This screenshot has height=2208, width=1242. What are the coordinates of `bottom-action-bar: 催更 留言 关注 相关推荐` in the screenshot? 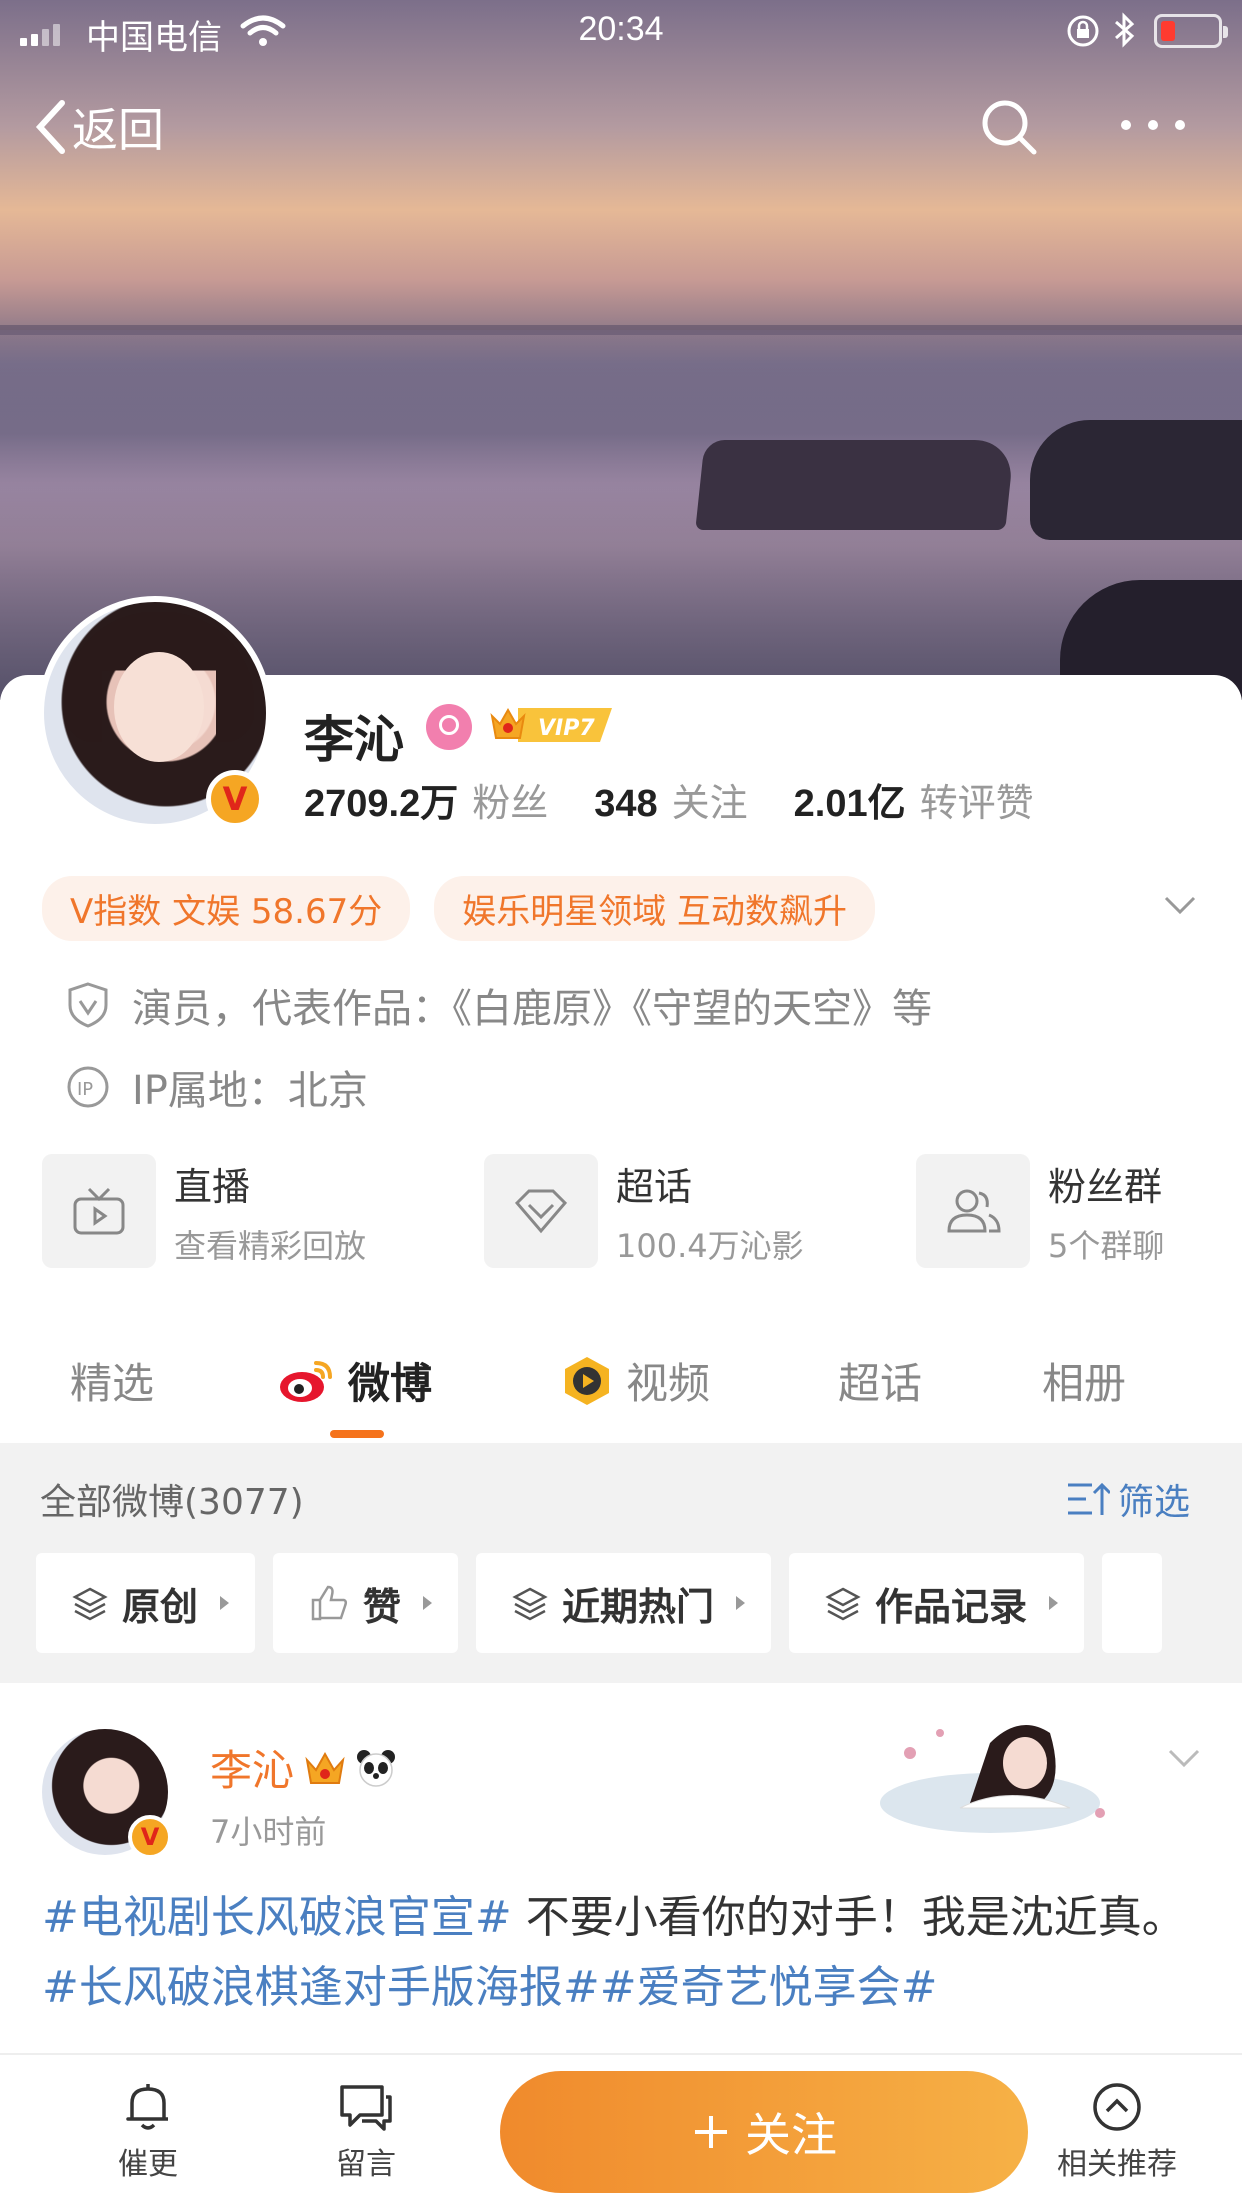 It's located at (621, 2130).